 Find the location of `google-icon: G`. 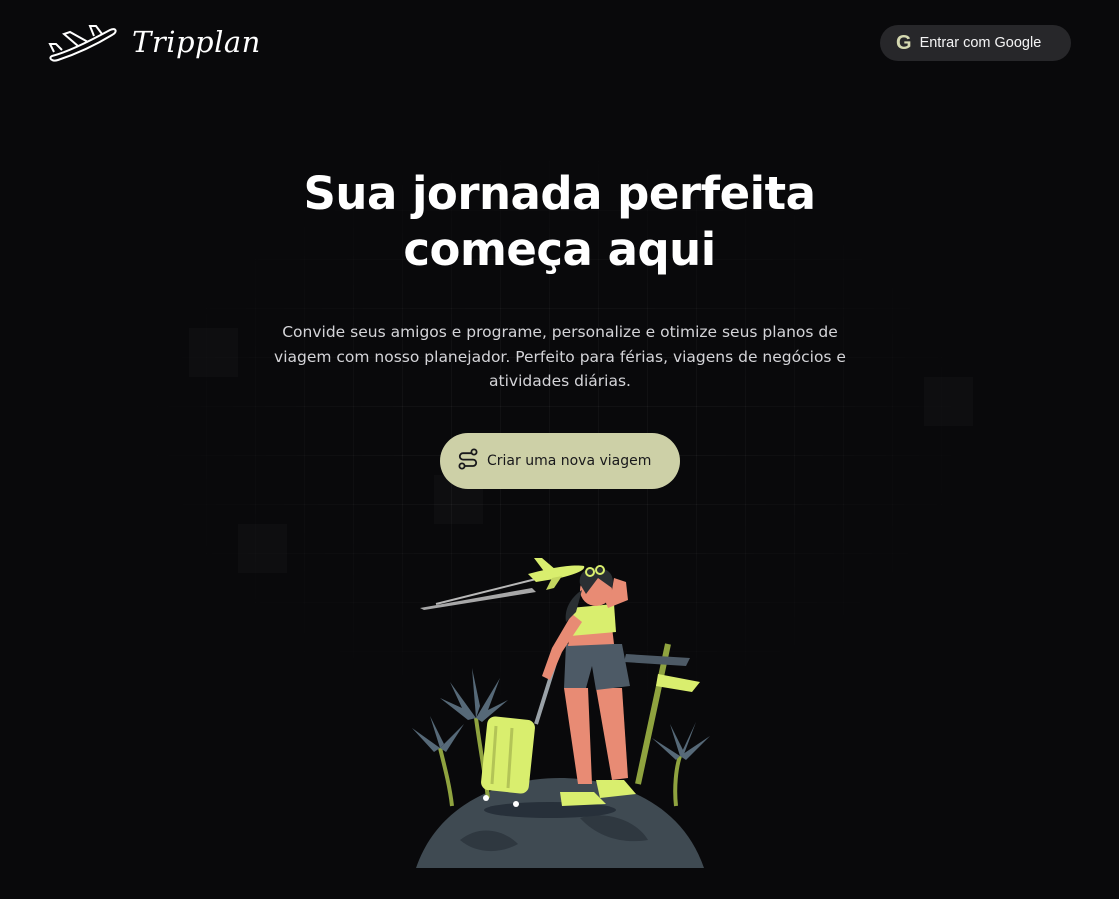

google-icon: G is located at coordinates (904, 42).